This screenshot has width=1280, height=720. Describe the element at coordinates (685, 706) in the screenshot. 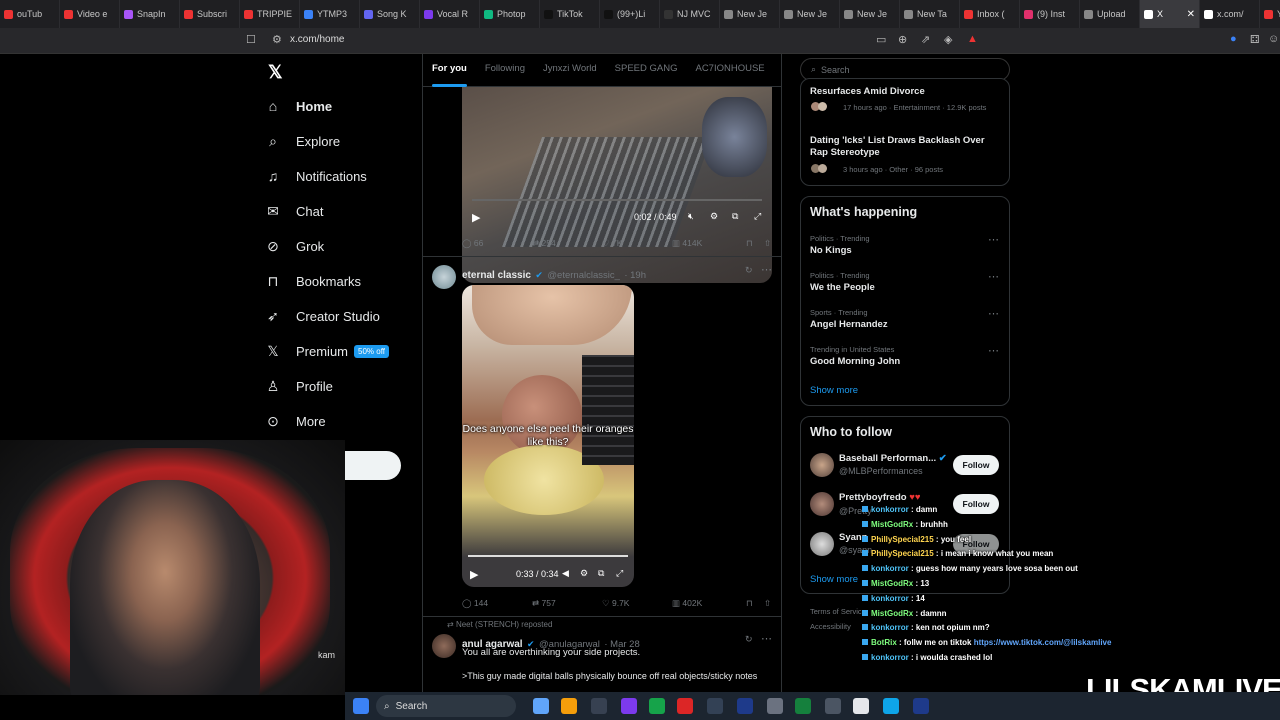

I see `brave-icon` at that location.